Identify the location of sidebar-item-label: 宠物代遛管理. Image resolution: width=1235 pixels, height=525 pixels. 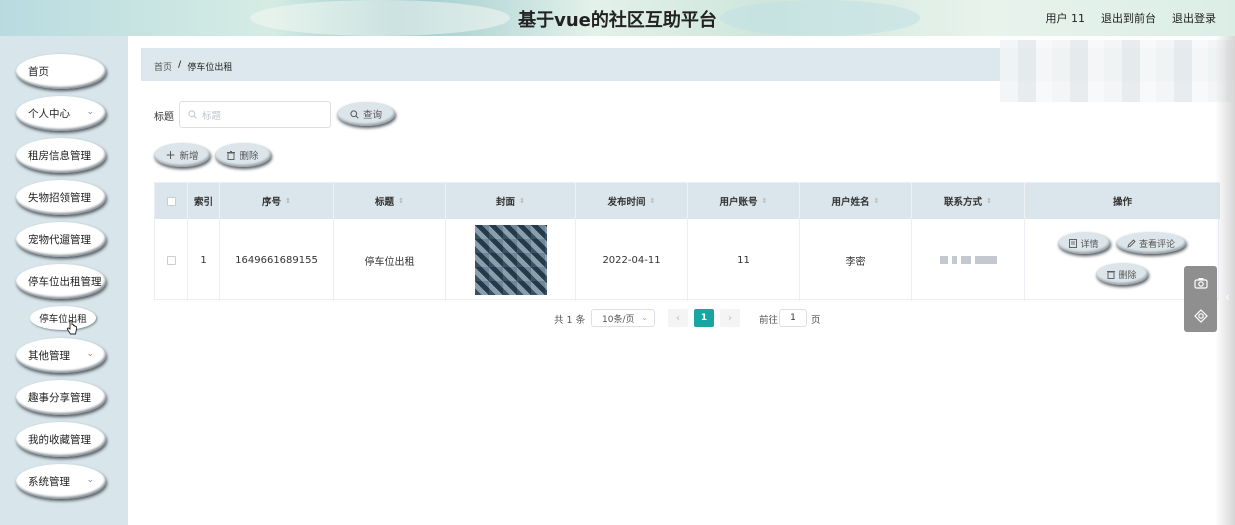
(59, 240).